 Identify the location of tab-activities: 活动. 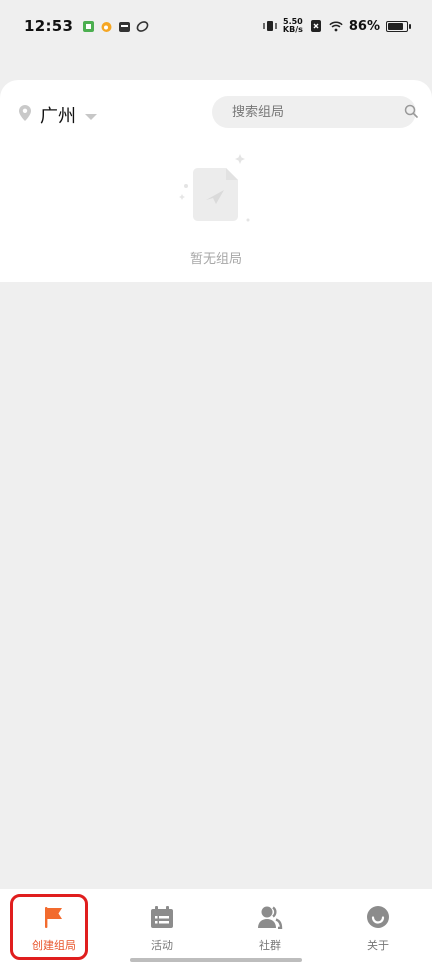
(162, 926).